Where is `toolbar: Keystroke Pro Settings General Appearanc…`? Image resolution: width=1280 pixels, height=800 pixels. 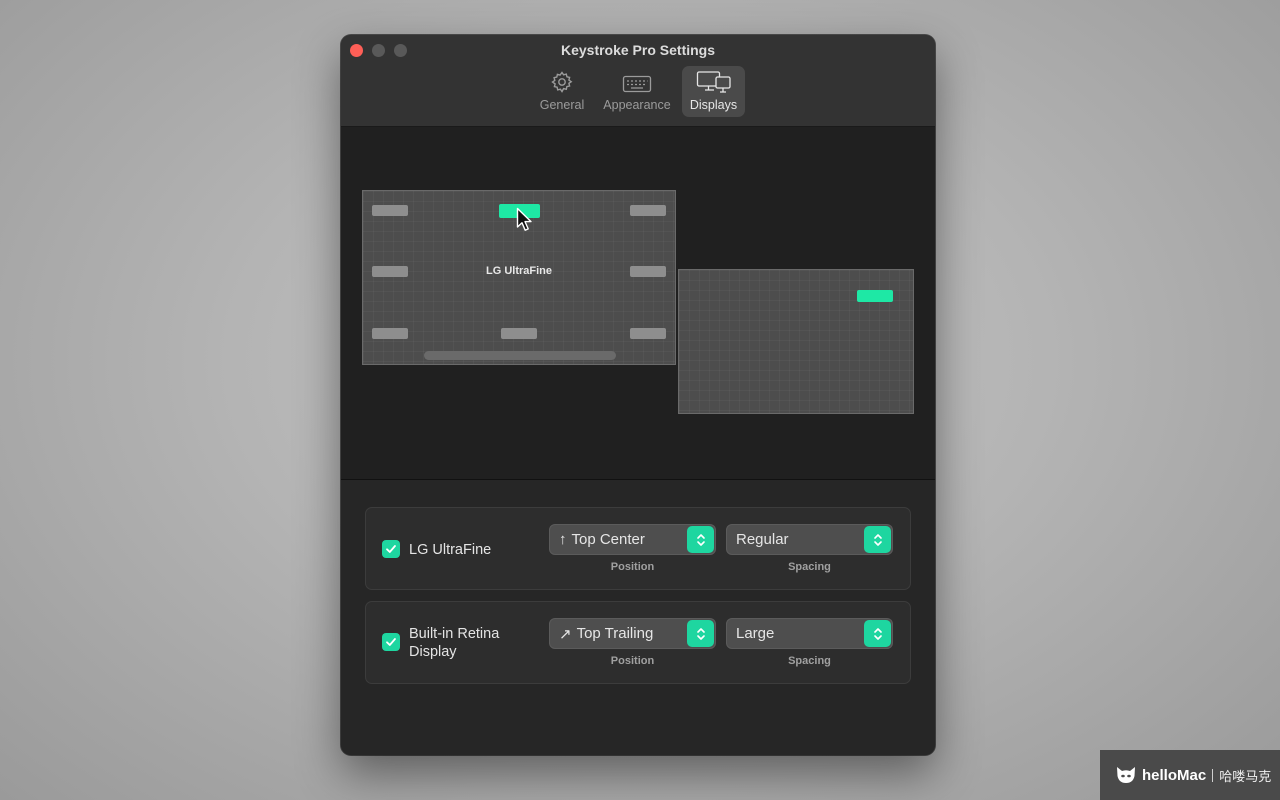
toolbar: Keystroke Pro Settings General Appearanc… is located at coordinates (638, 81).